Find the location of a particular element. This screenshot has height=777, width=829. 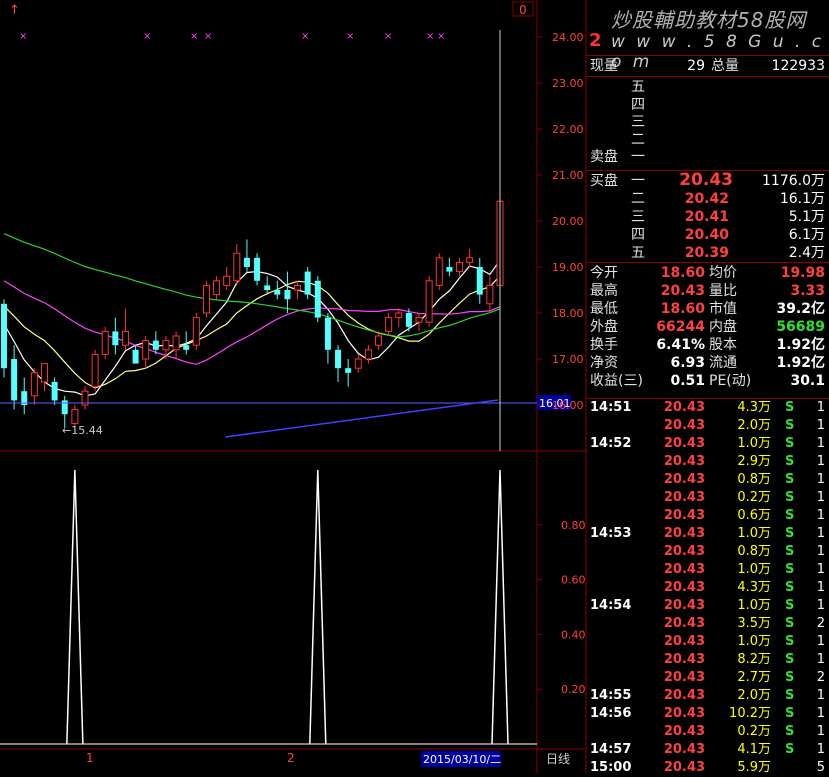

low-annotation: ←15.44 is located at coordinates (82, 430).